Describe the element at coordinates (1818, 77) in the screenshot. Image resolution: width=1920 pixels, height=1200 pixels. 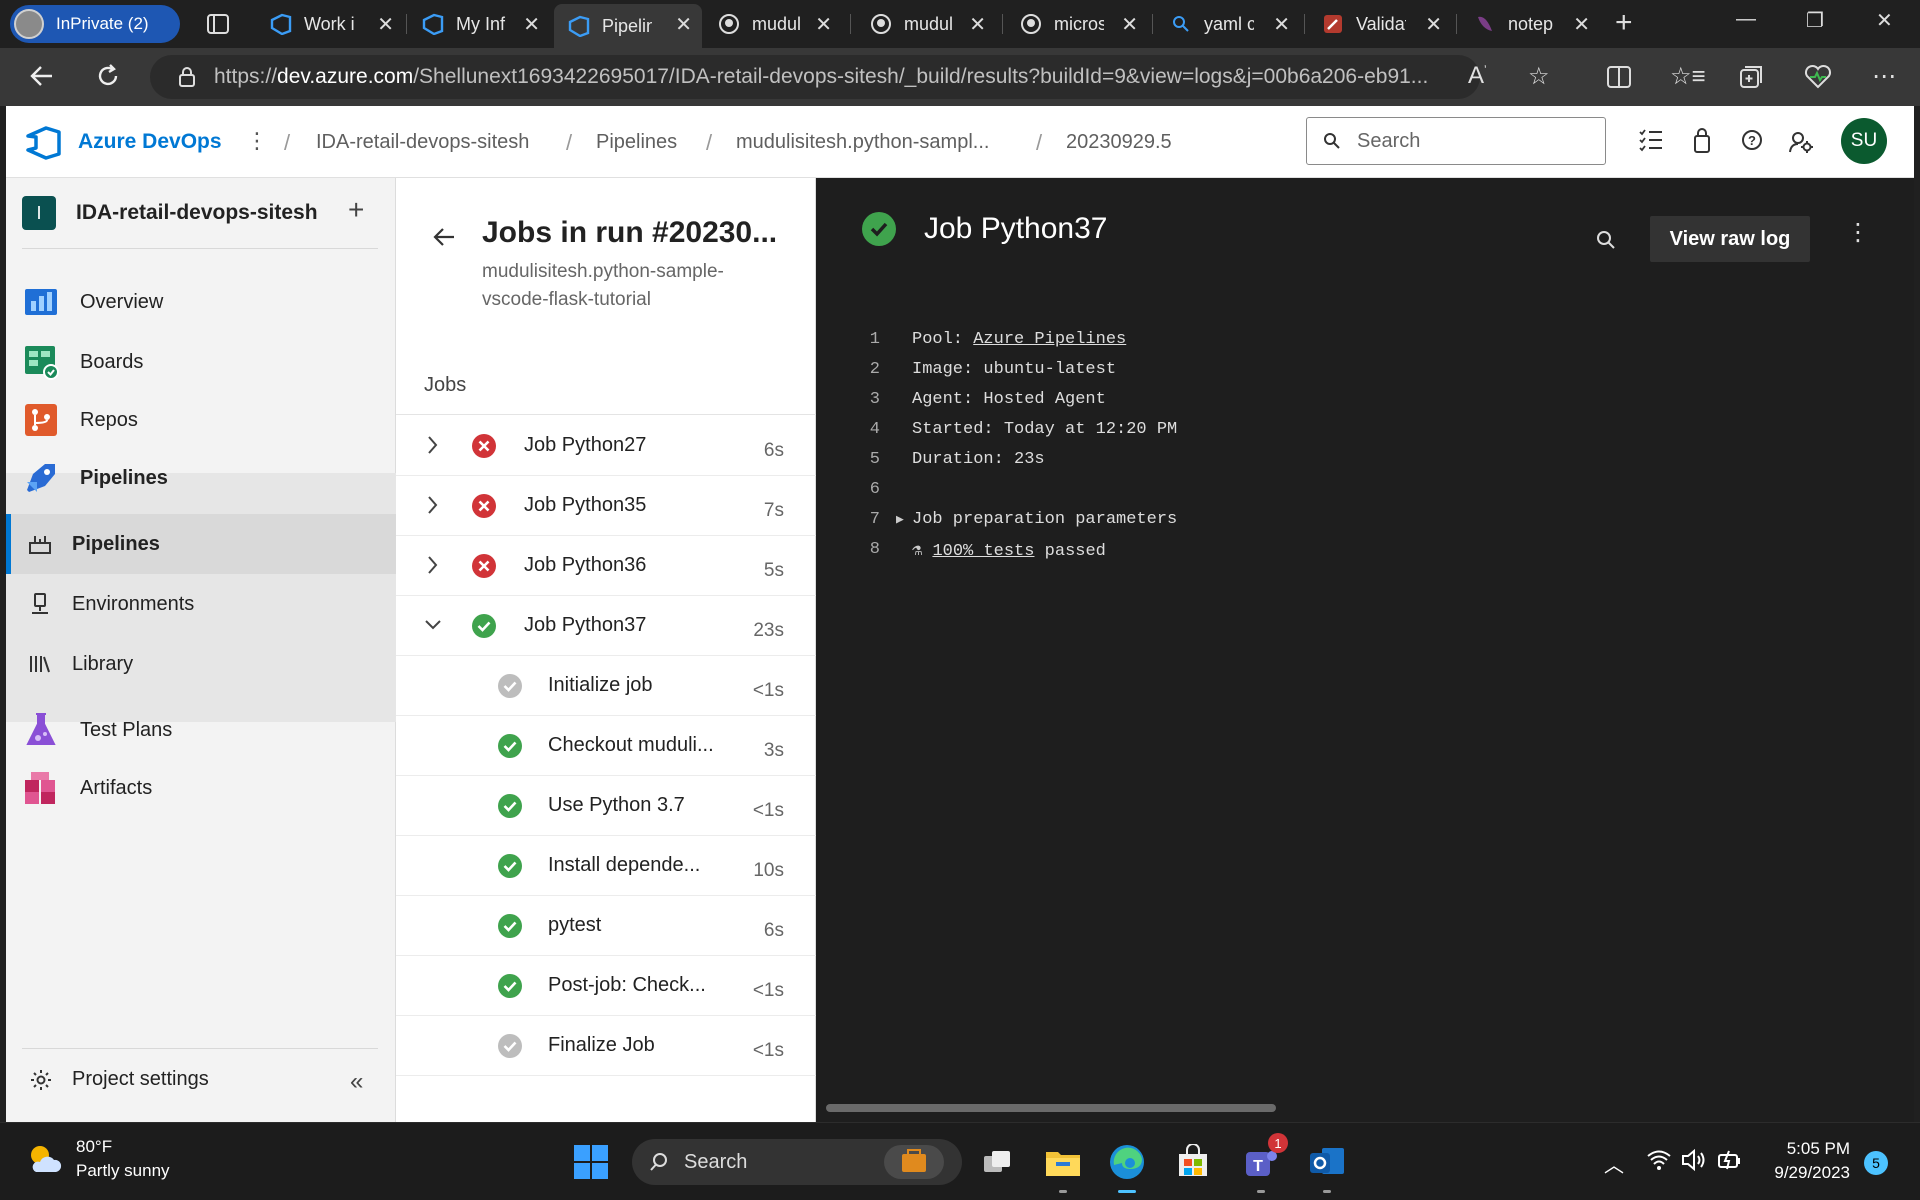
I see `browser-essentials-icon` at that location.